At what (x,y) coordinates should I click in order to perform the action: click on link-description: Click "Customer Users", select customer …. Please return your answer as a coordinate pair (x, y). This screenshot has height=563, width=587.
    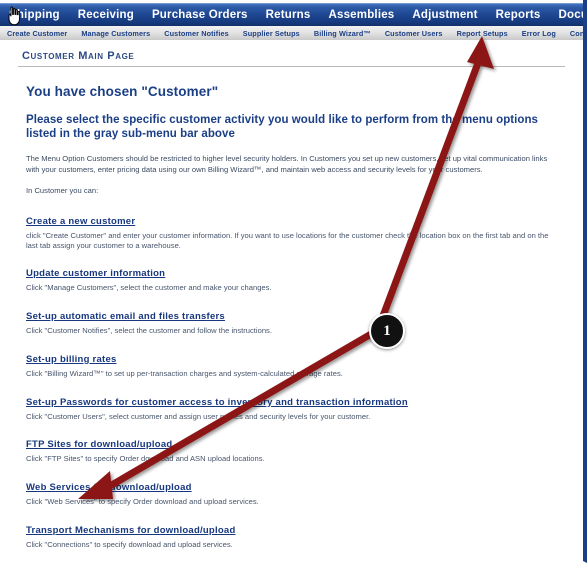
    Looking at the image, I should click on (198, 416).